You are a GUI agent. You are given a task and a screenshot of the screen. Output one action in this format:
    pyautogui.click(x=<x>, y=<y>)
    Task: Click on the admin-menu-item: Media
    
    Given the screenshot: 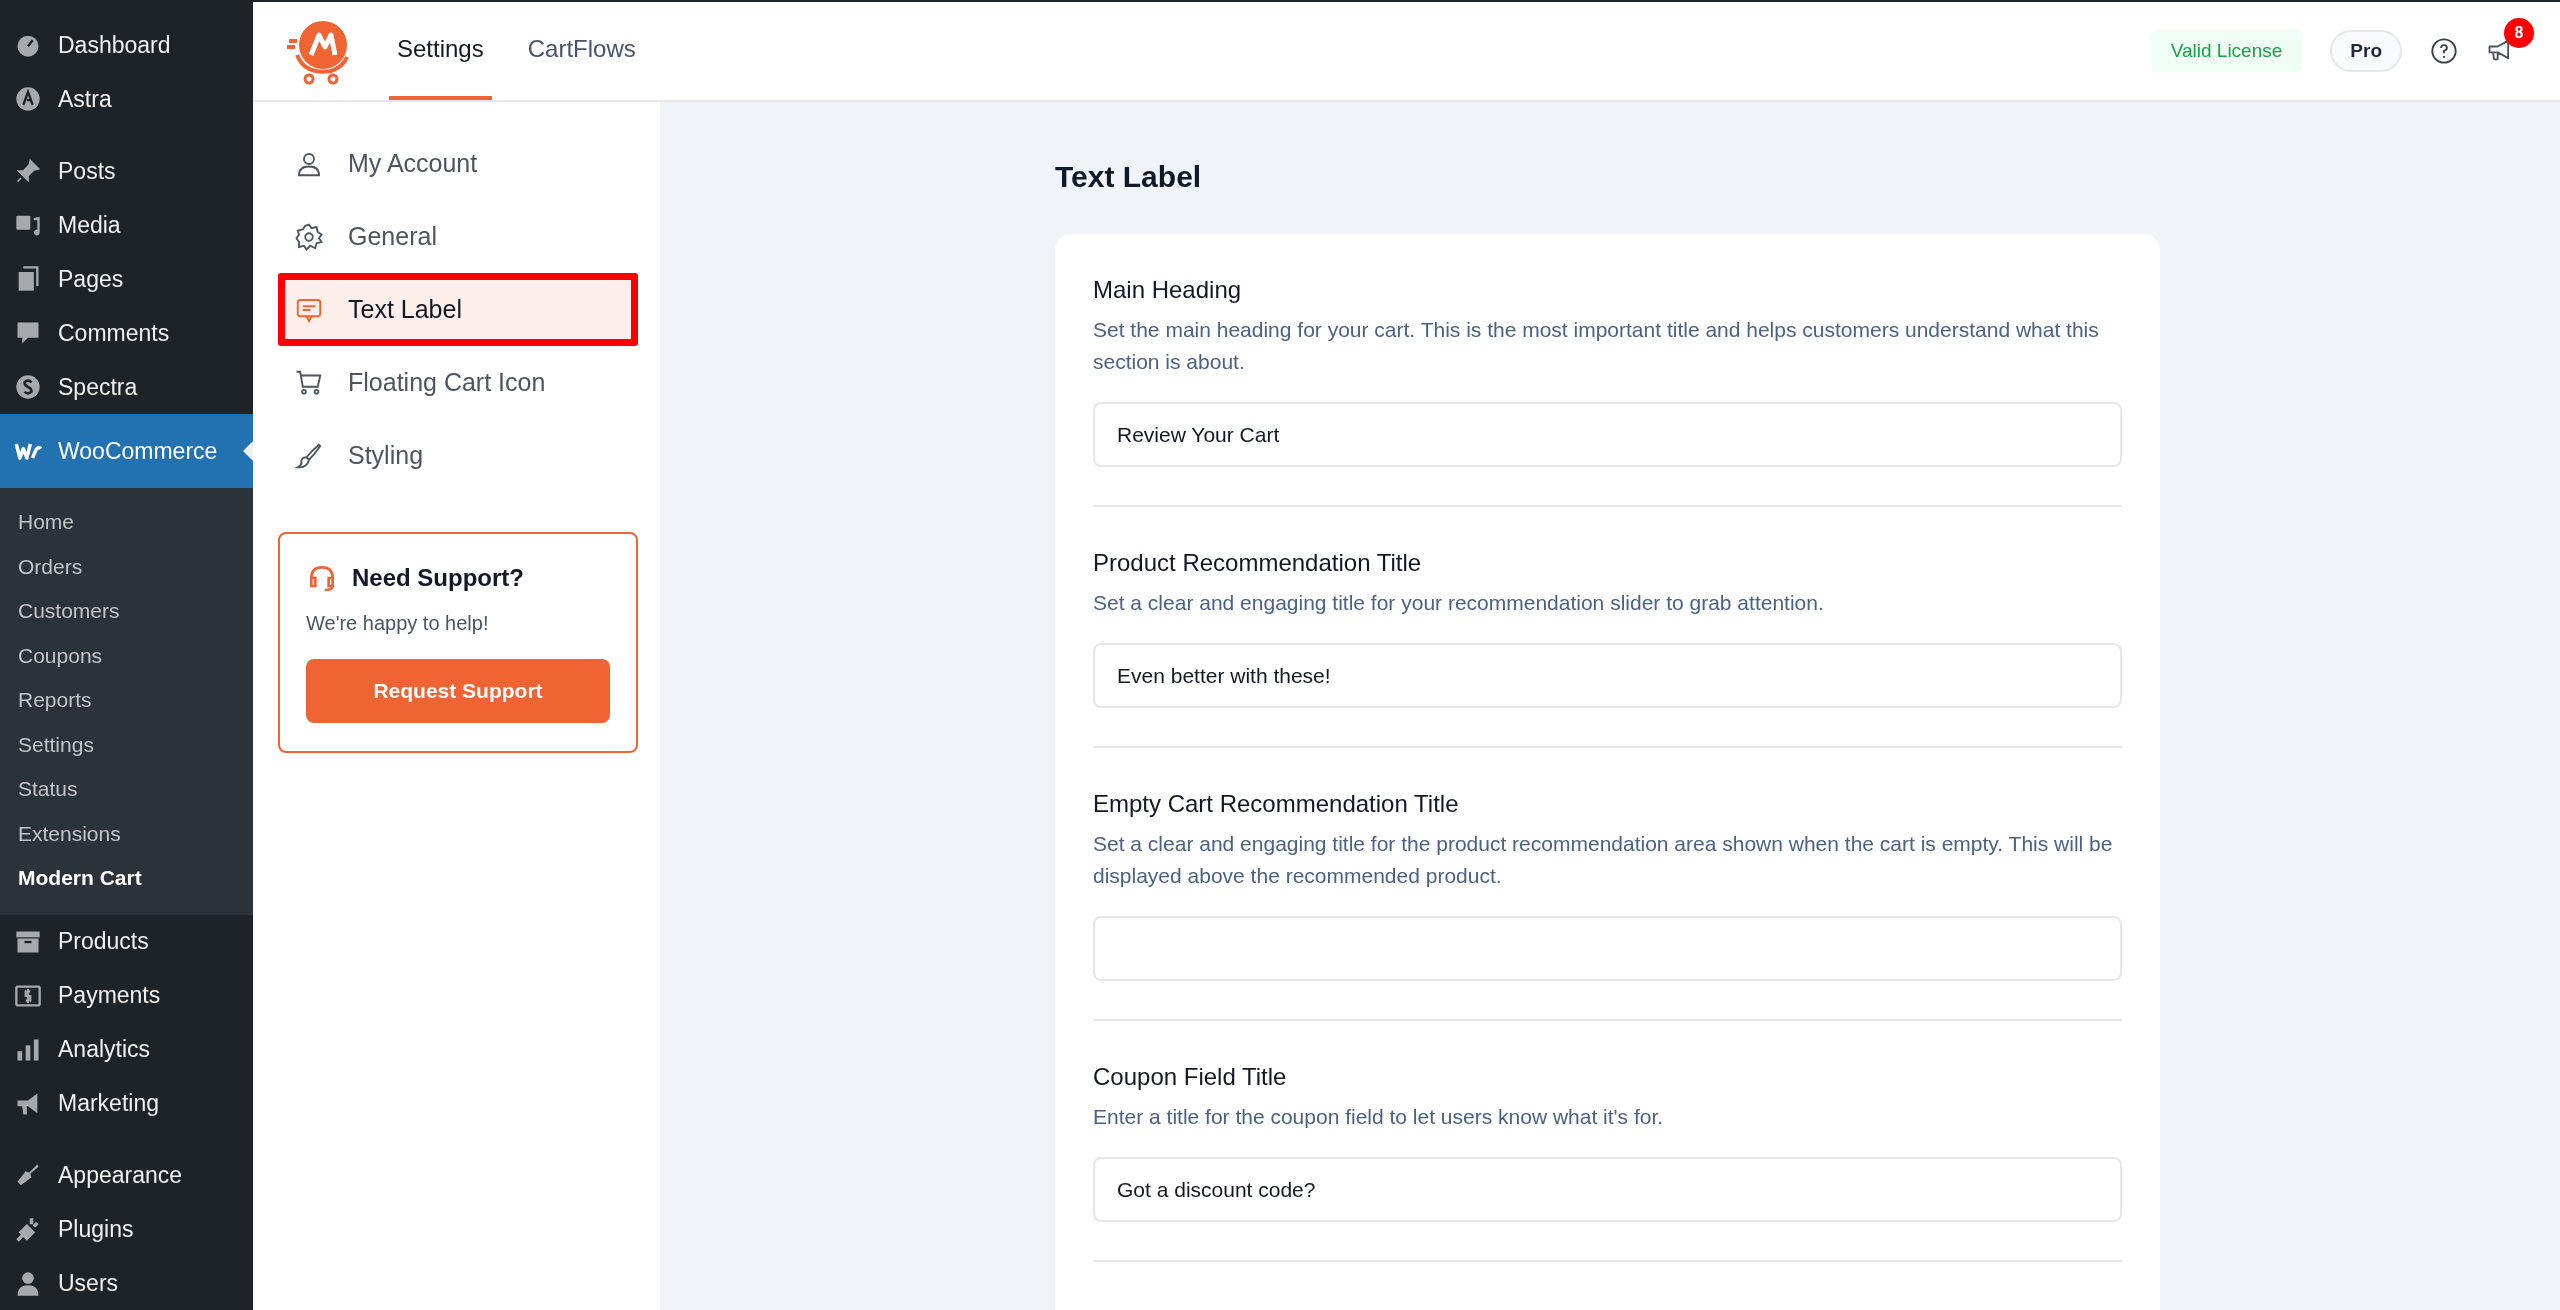 What is the action you would take?
    pyautogui.click(x=126, y=225)
    